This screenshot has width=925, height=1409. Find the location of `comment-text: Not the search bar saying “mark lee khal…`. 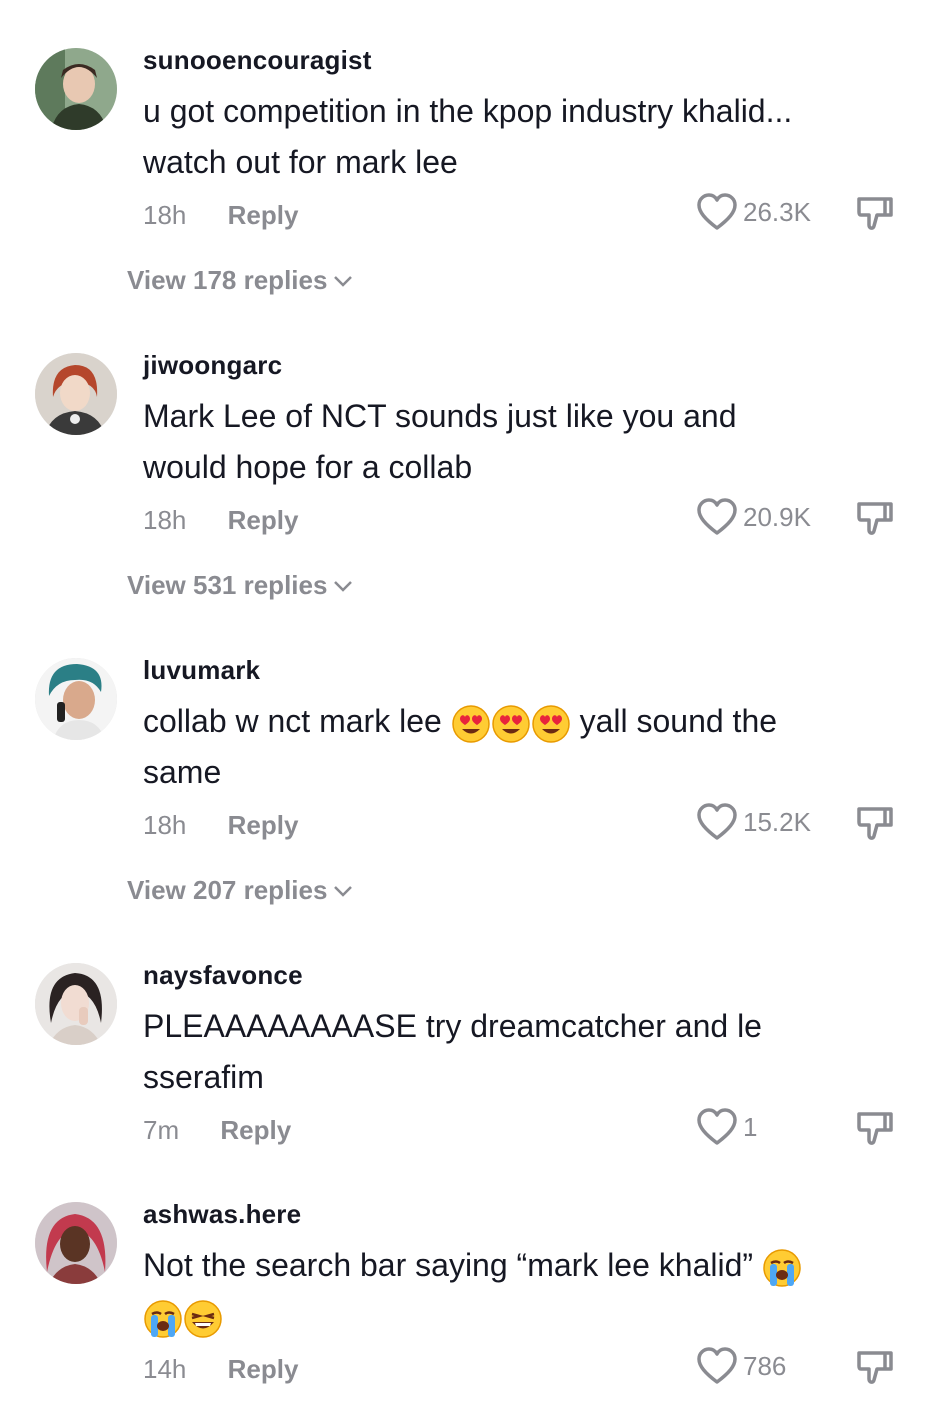

comment-text: Not the search bar saying “mark lee khal… is located at coordinates (515, 1291).